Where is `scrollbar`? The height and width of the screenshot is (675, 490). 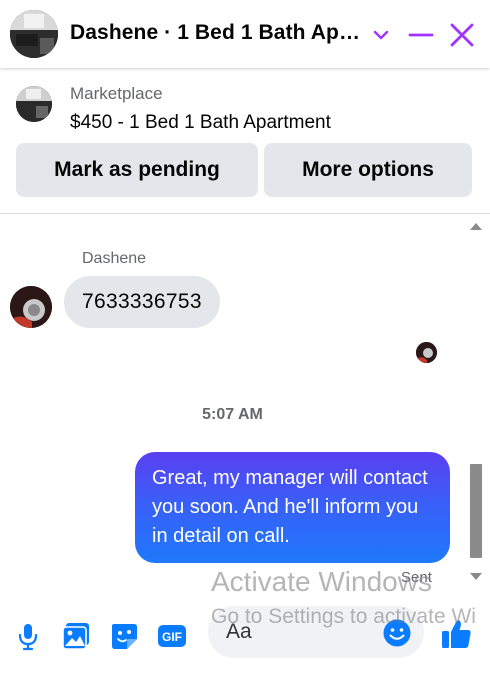
scrollbar is located at coordinates (476, 406).